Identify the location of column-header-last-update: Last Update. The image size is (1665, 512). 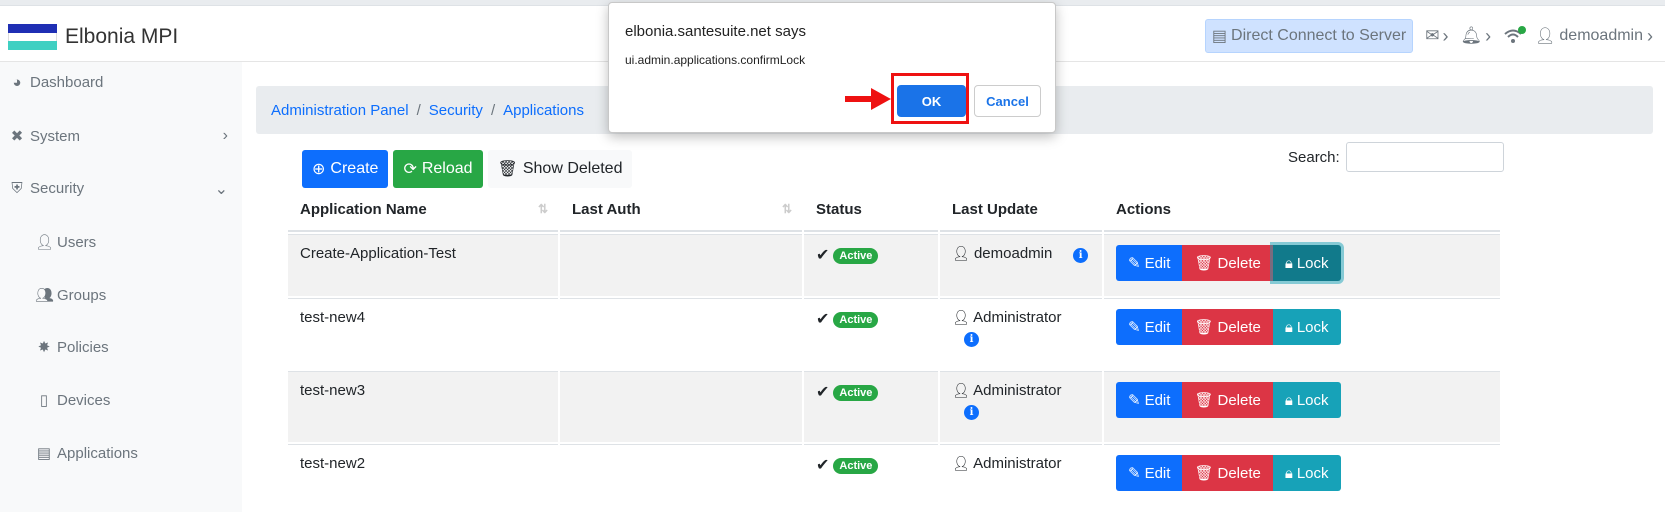
(1021, 210).